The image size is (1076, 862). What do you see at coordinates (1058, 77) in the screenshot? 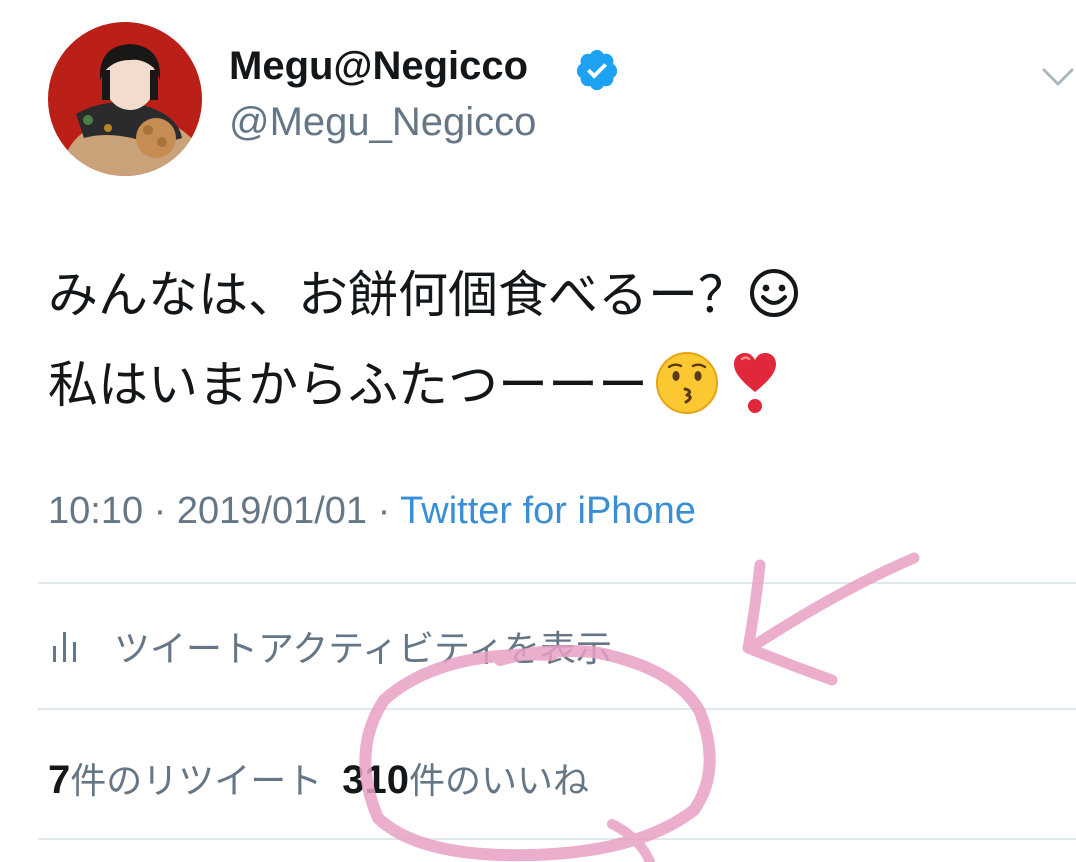
I see `chevron-down-icon` at bounding box center [1058, 77].